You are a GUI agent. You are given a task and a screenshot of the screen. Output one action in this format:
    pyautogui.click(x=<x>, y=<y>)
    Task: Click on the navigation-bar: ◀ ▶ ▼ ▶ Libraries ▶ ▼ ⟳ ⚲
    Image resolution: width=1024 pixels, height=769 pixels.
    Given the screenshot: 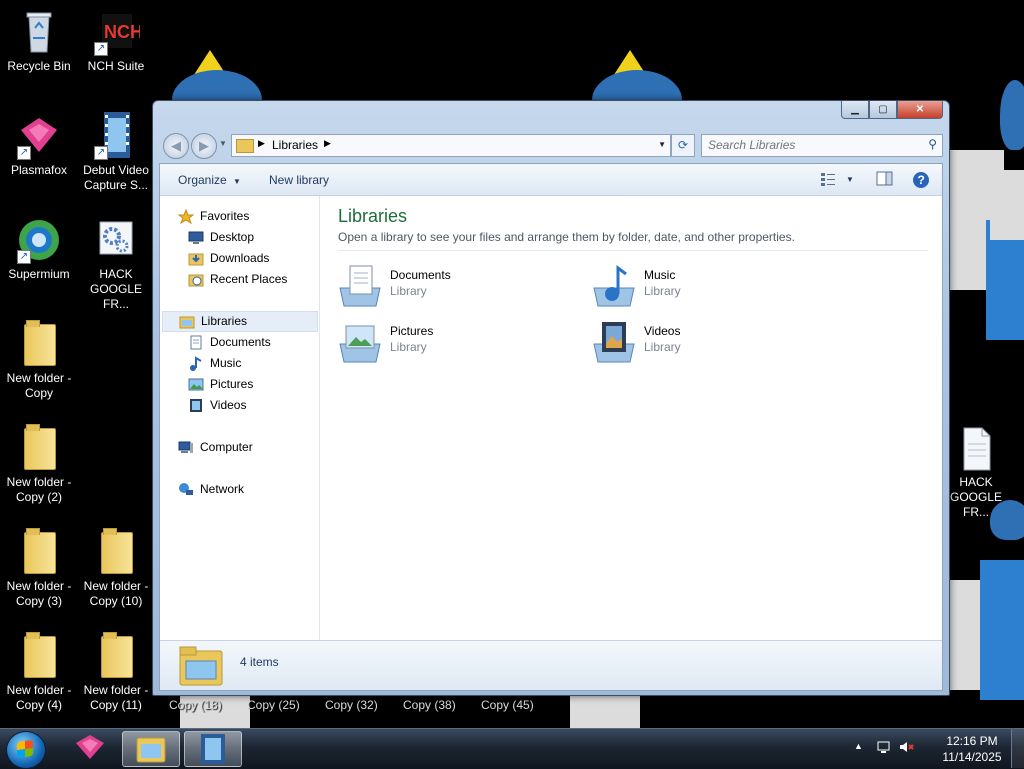 What is the action you would take?
    pyautogui.click(x=551, y=145)
    